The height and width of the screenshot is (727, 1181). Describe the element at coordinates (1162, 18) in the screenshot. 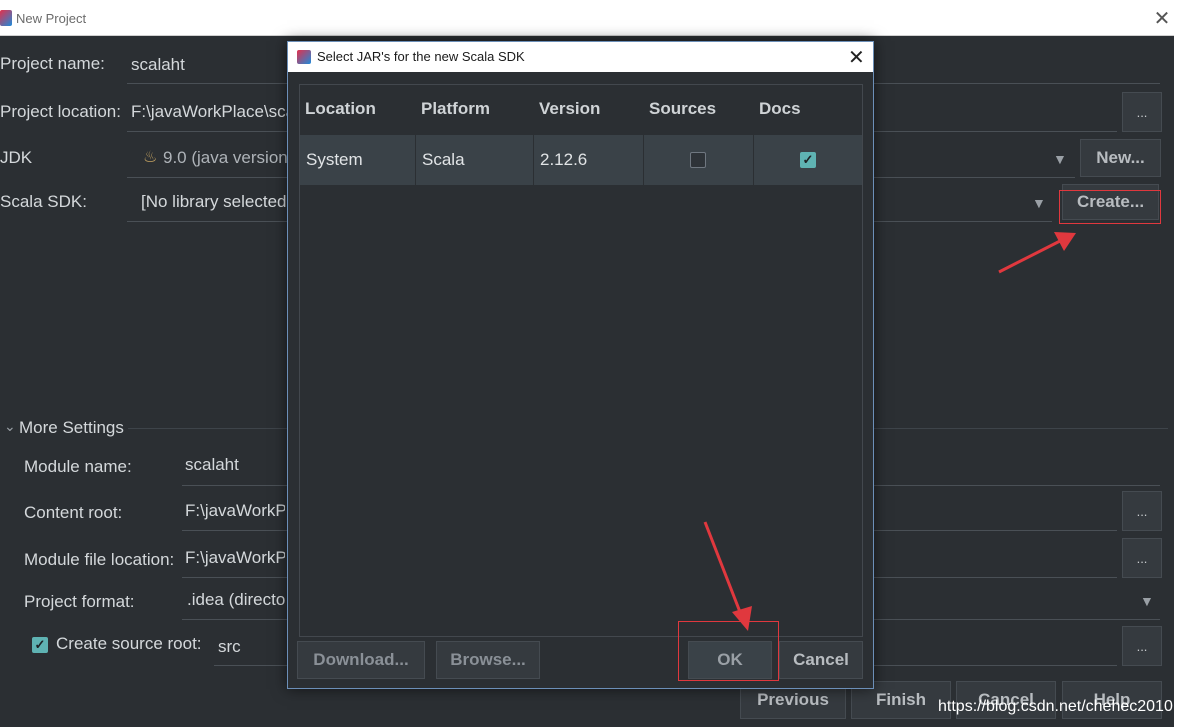

I see `window-close-icon: ✕` at that location.